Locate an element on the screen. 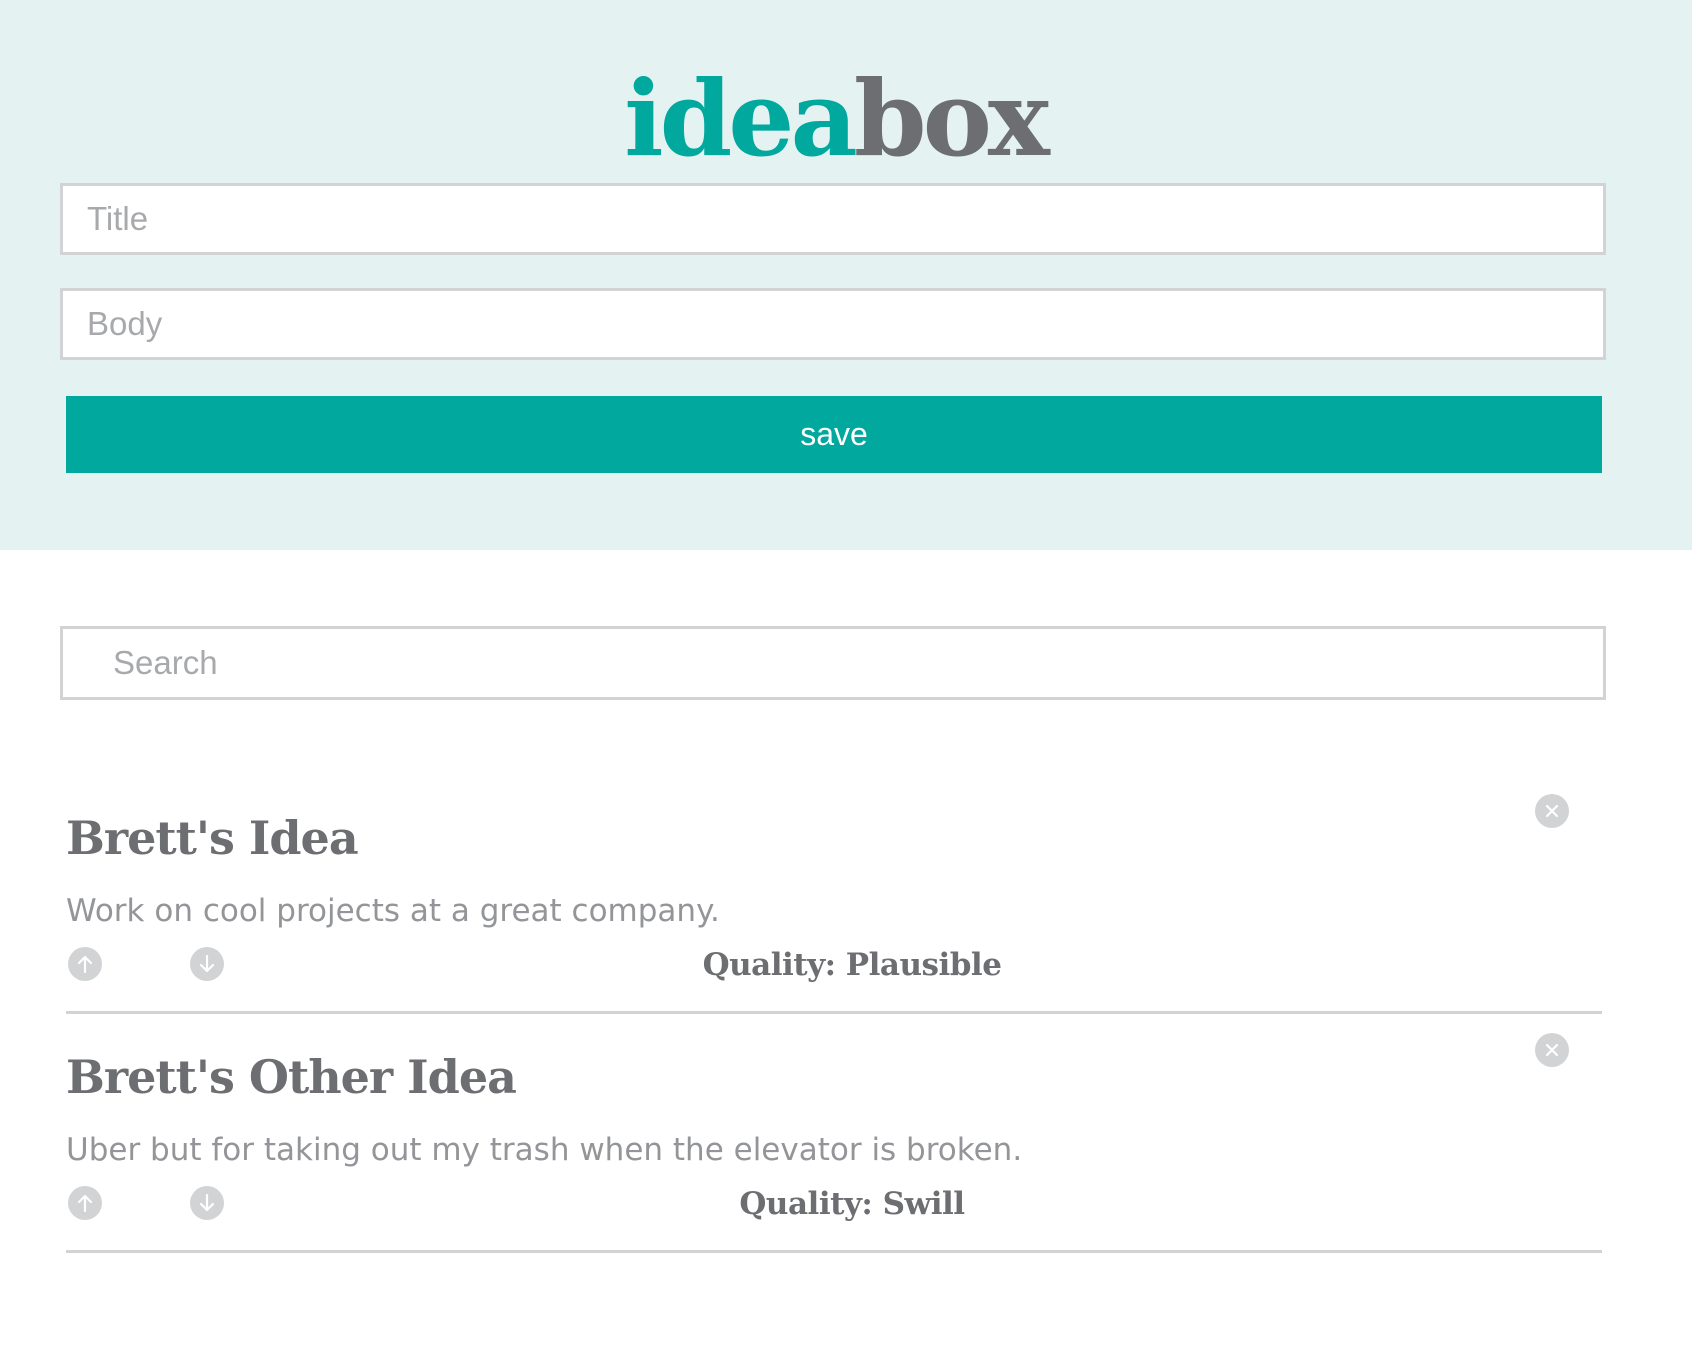  logo-idea: idea is located at coordinates (741, 118).